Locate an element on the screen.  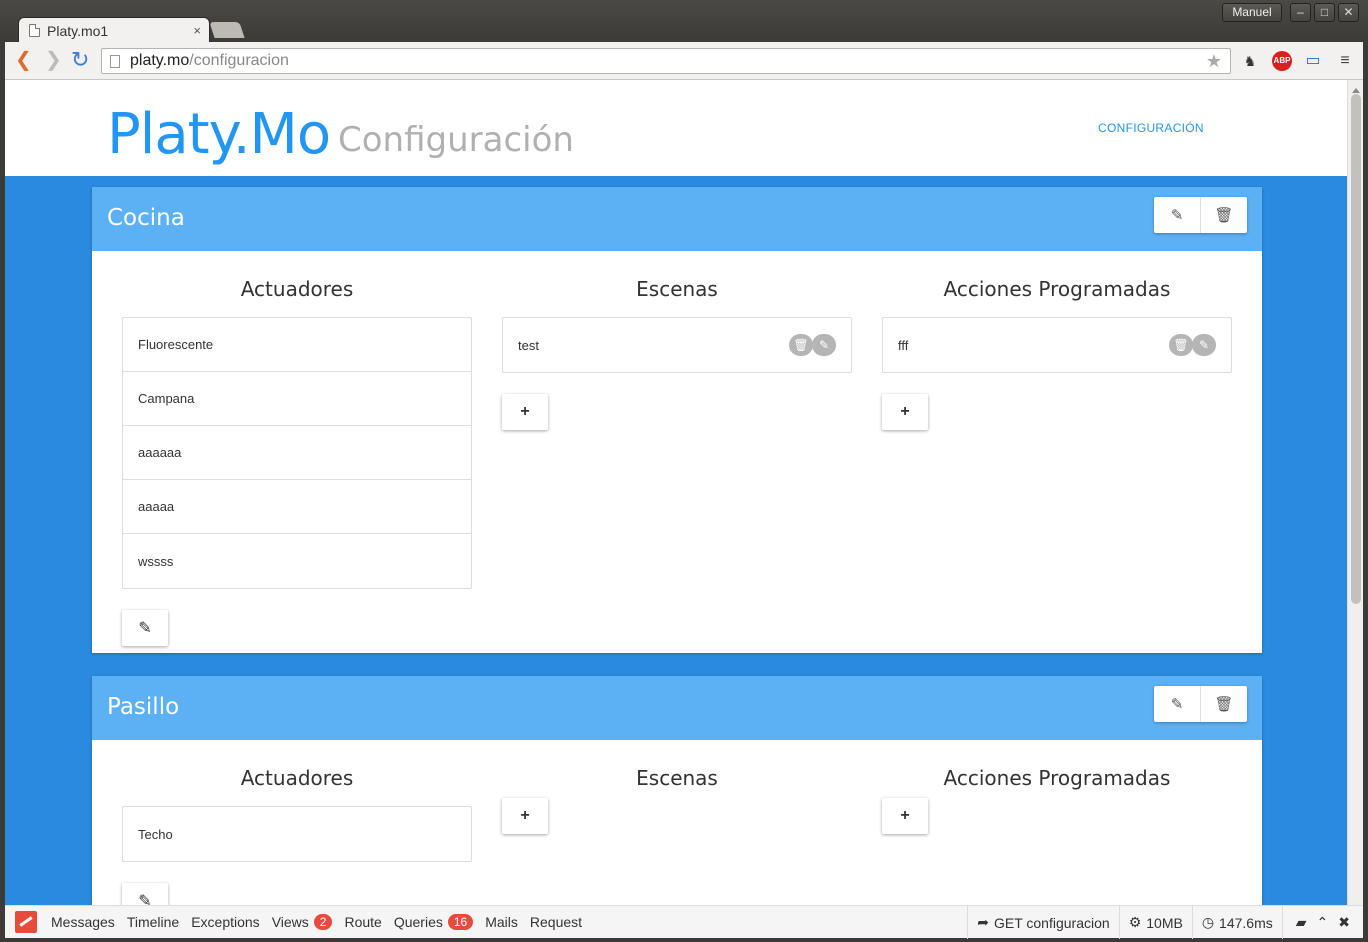
evernote-icon: ♞ is located at coordinates (1250, 61).